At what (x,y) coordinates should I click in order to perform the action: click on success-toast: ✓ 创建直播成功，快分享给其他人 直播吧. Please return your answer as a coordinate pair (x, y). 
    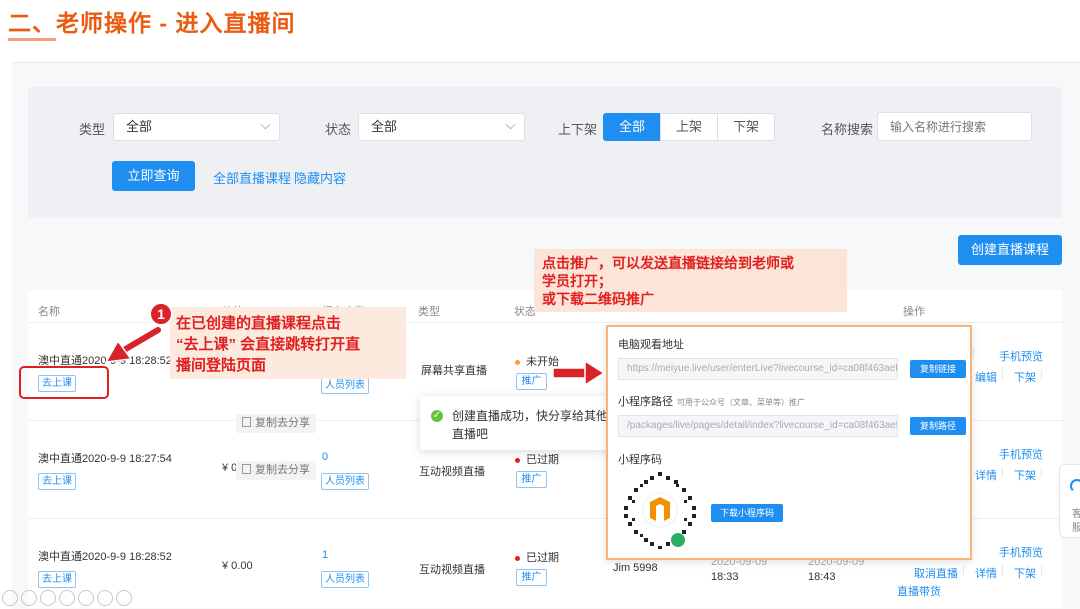
    Looking at the image, I should click on (520, 423).